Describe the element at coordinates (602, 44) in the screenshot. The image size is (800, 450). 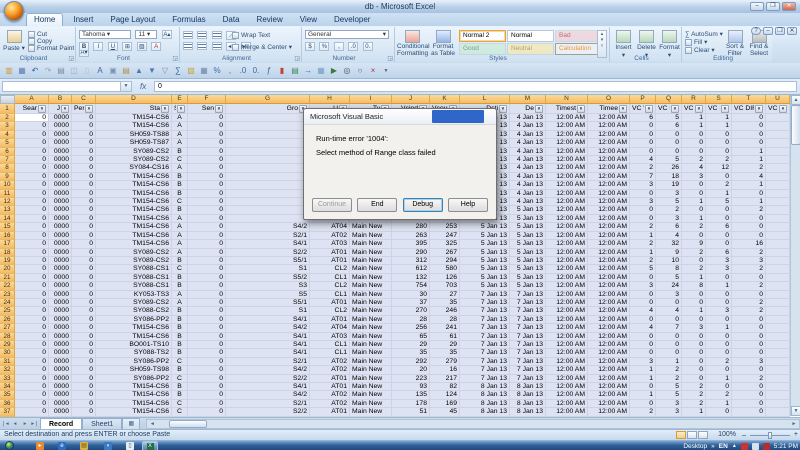
I see `styles-gallery-scroll: ▴ ▾ ▿` at that location.